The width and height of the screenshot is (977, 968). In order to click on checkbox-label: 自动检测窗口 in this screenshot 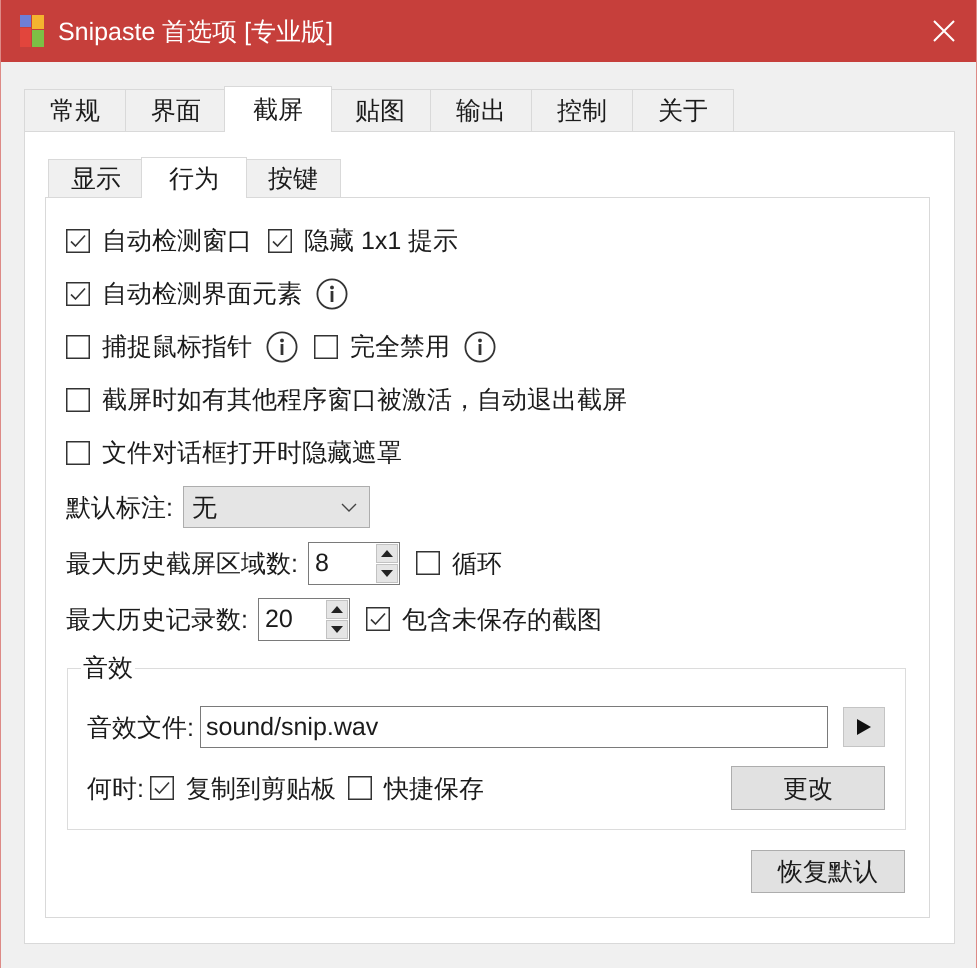, I will do `click(177, 241)`.